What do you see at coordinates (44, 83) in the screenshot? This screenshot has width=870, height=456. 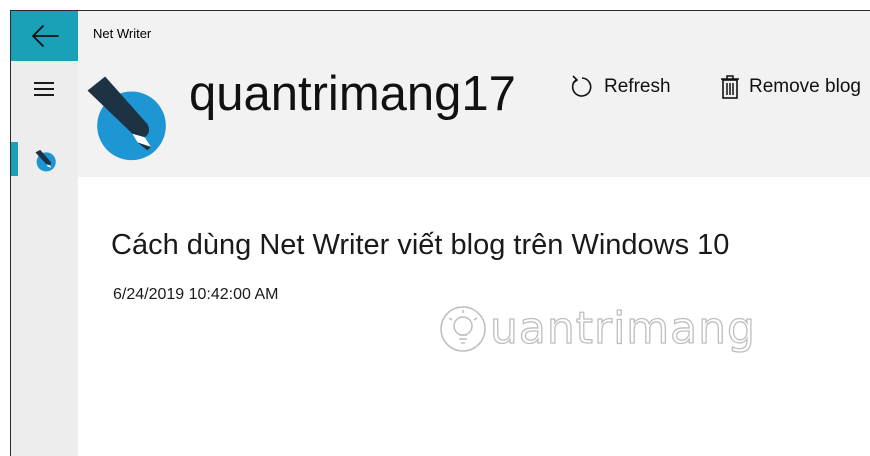 I see `hamburger-icon` at bounding box center [44, 83].